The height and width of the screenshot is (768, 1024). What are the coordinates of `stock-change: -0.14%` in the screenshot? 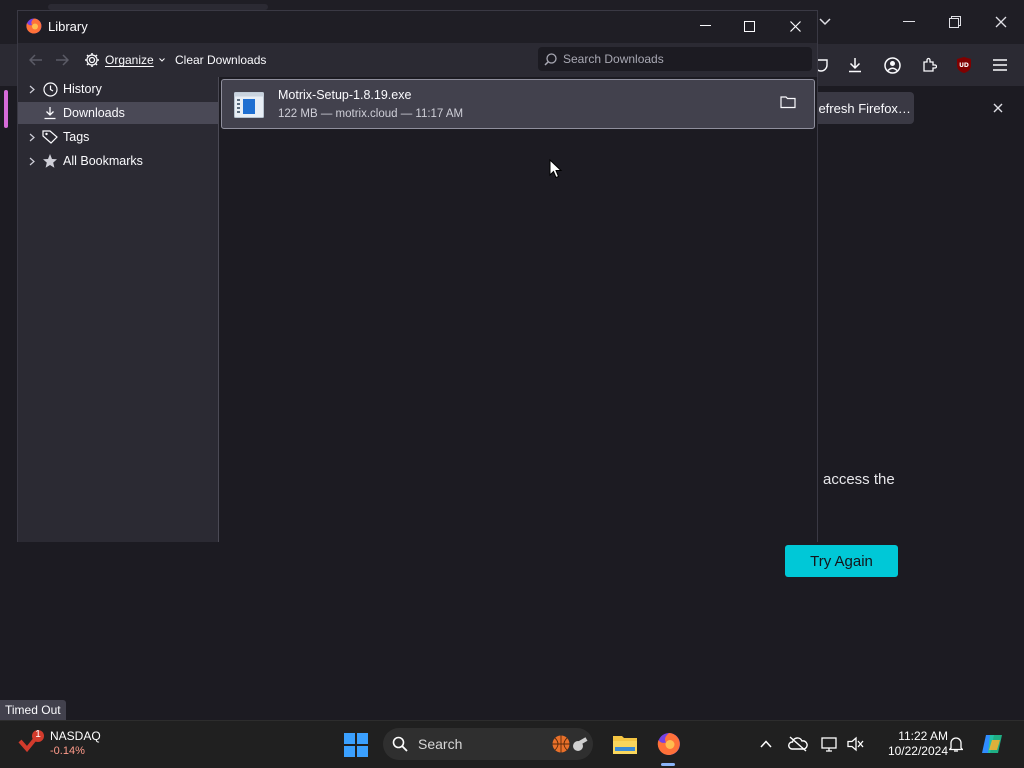 It's located at (67, 751).